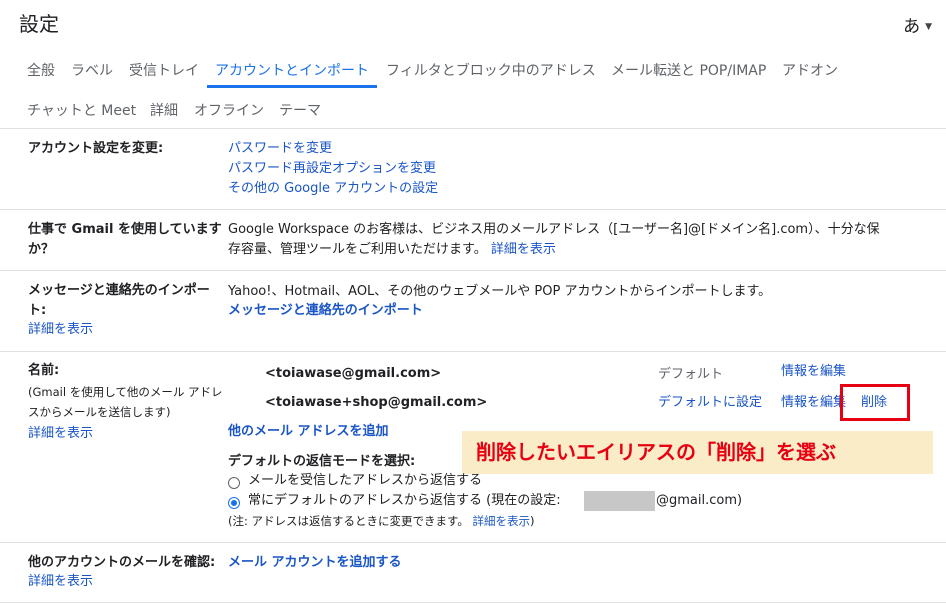 This screenshot has height=605, width=946. Describe the element at coordinates (164, 70) in the screenshot. I see `tab-inbox: 受信トレイ` at that location.